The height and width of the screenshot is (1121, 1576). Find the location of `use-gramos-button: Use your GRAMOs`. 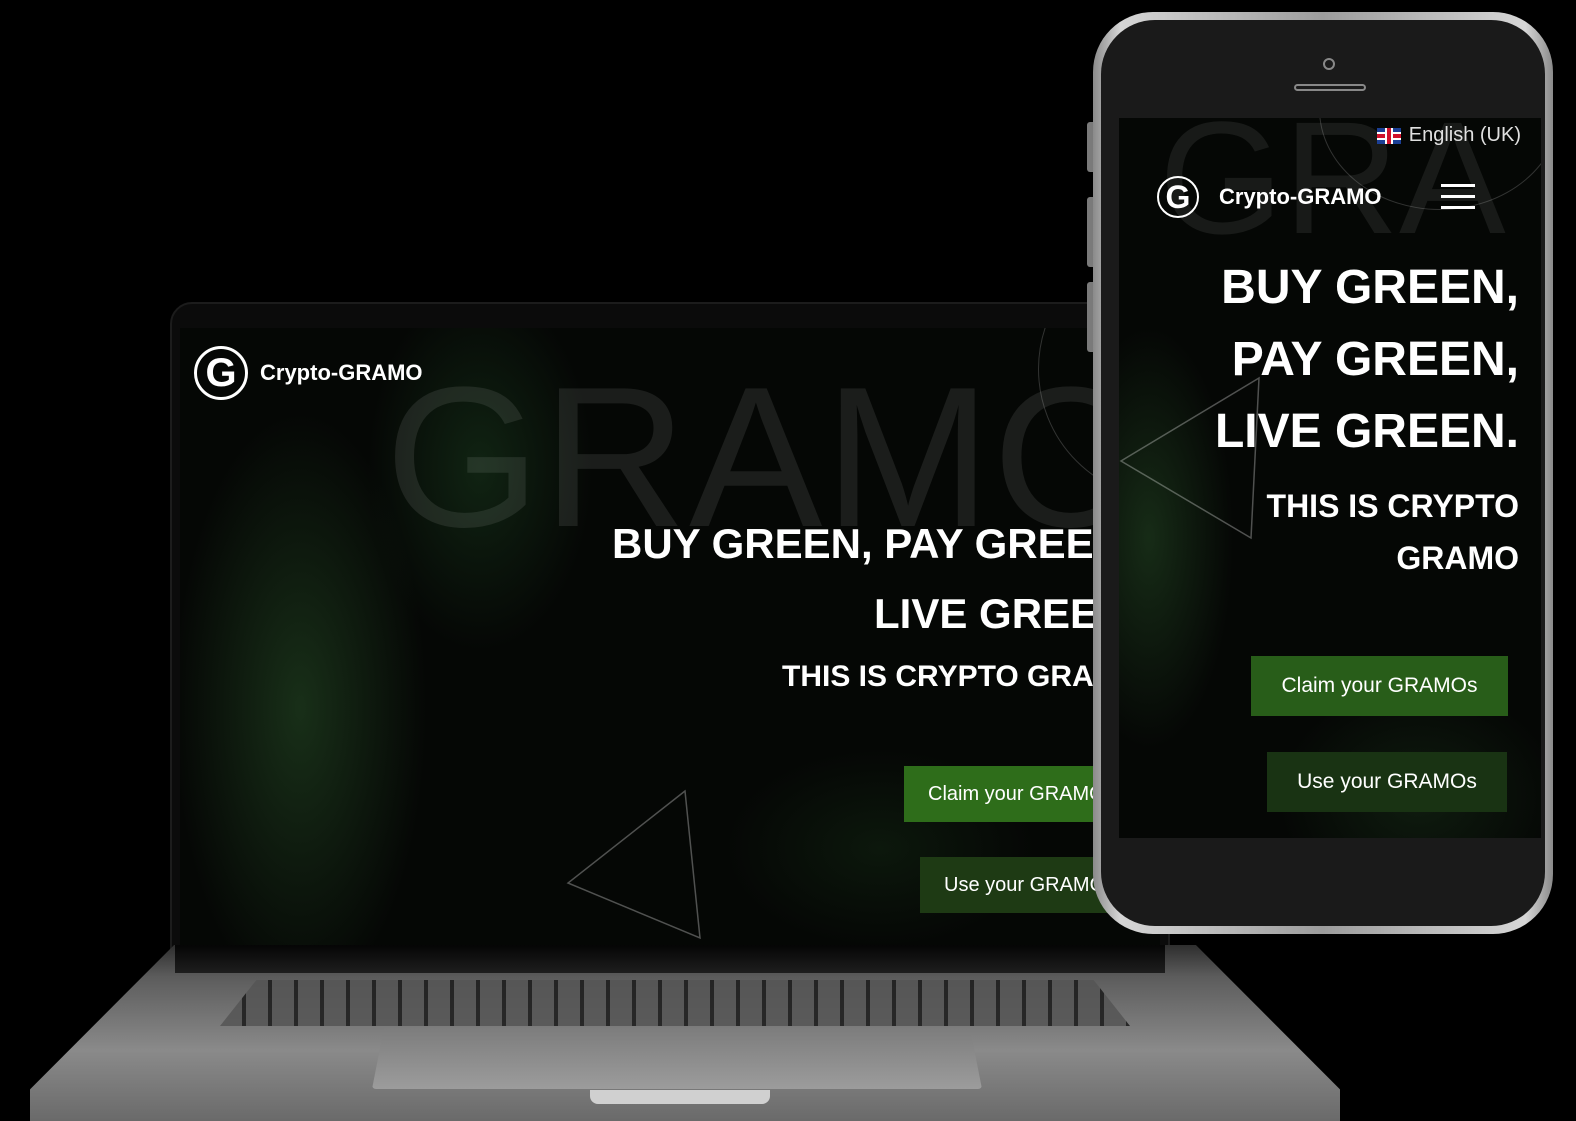

use-gramos-button: Use your GRAMOs is located at coordinates (1387, 782).